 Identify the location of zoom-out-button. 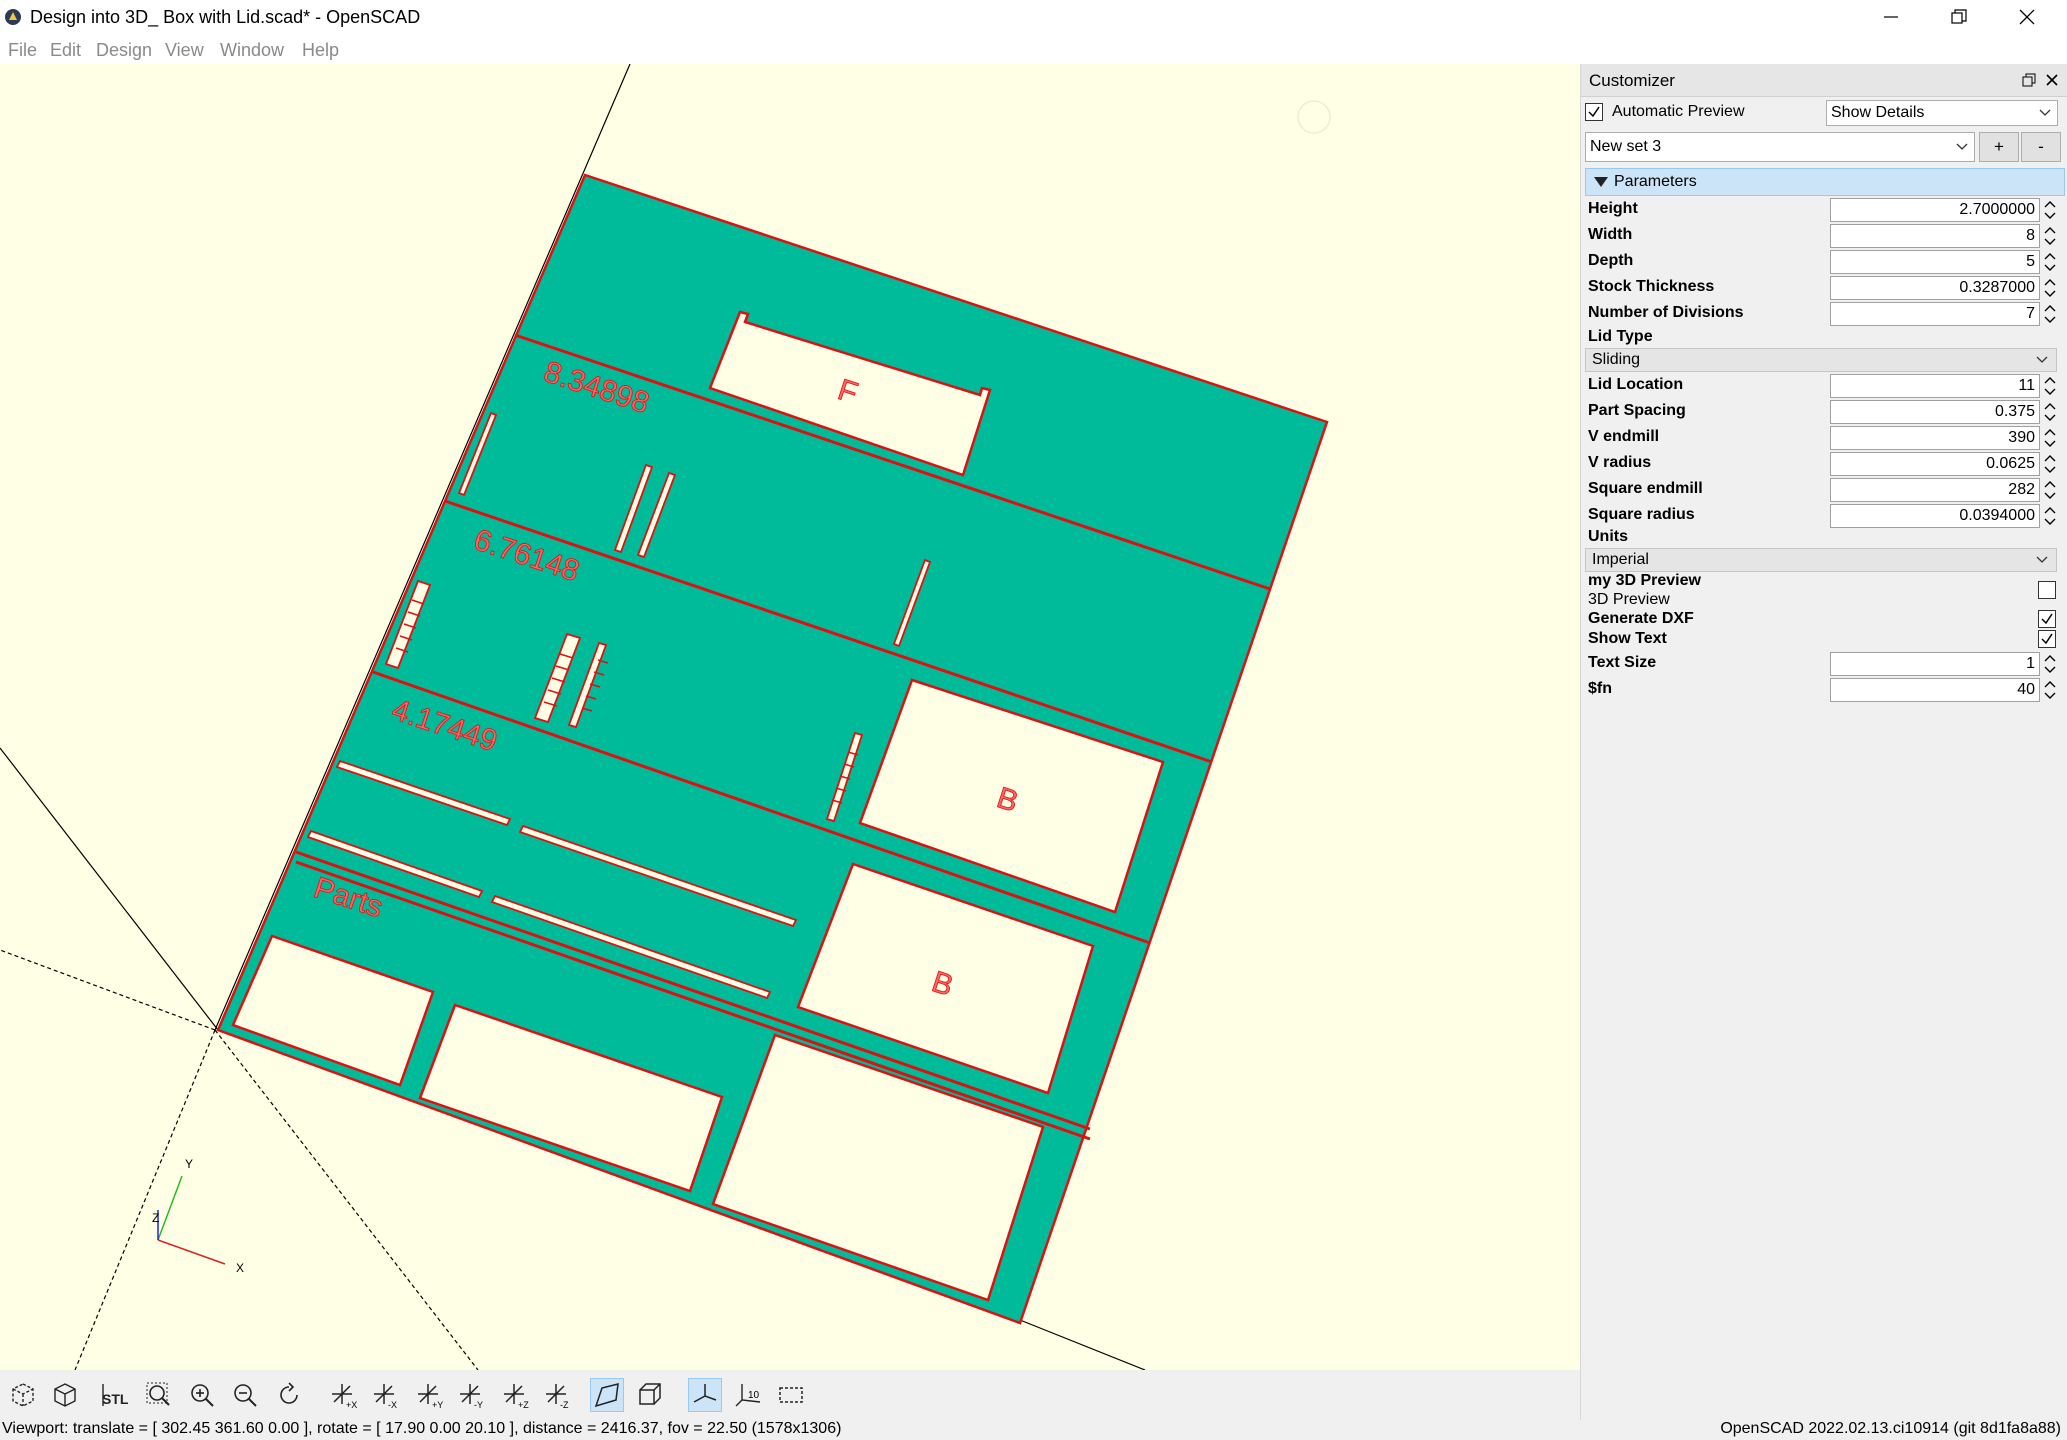
(245, 1395).